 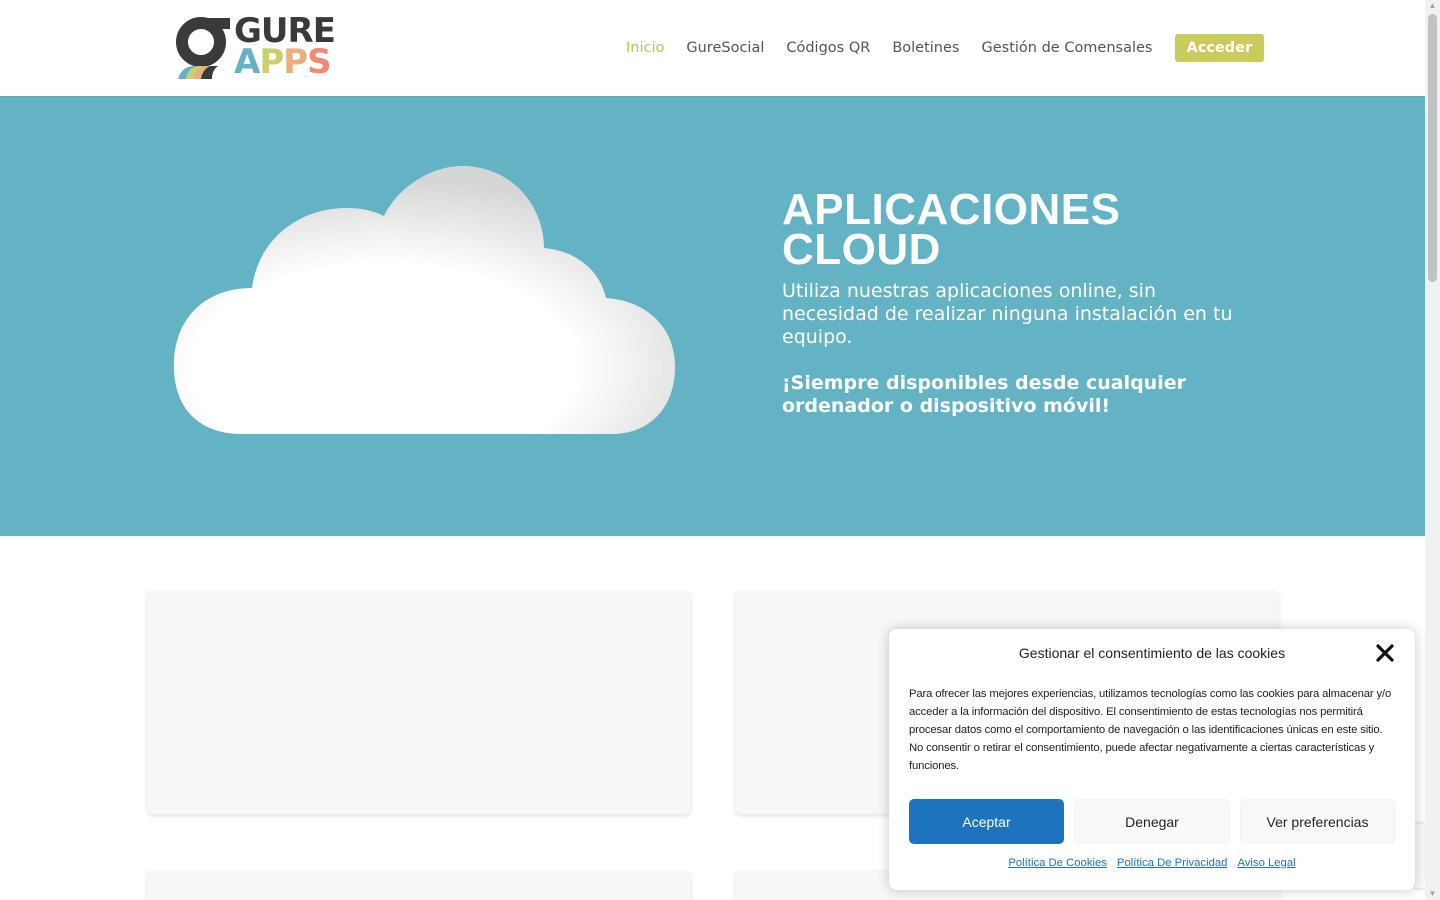 What do you see at coordinates (645, 48) in the screenshot?
I see `nav-item-inicio: Inicio` at bounding box center [645, 48].